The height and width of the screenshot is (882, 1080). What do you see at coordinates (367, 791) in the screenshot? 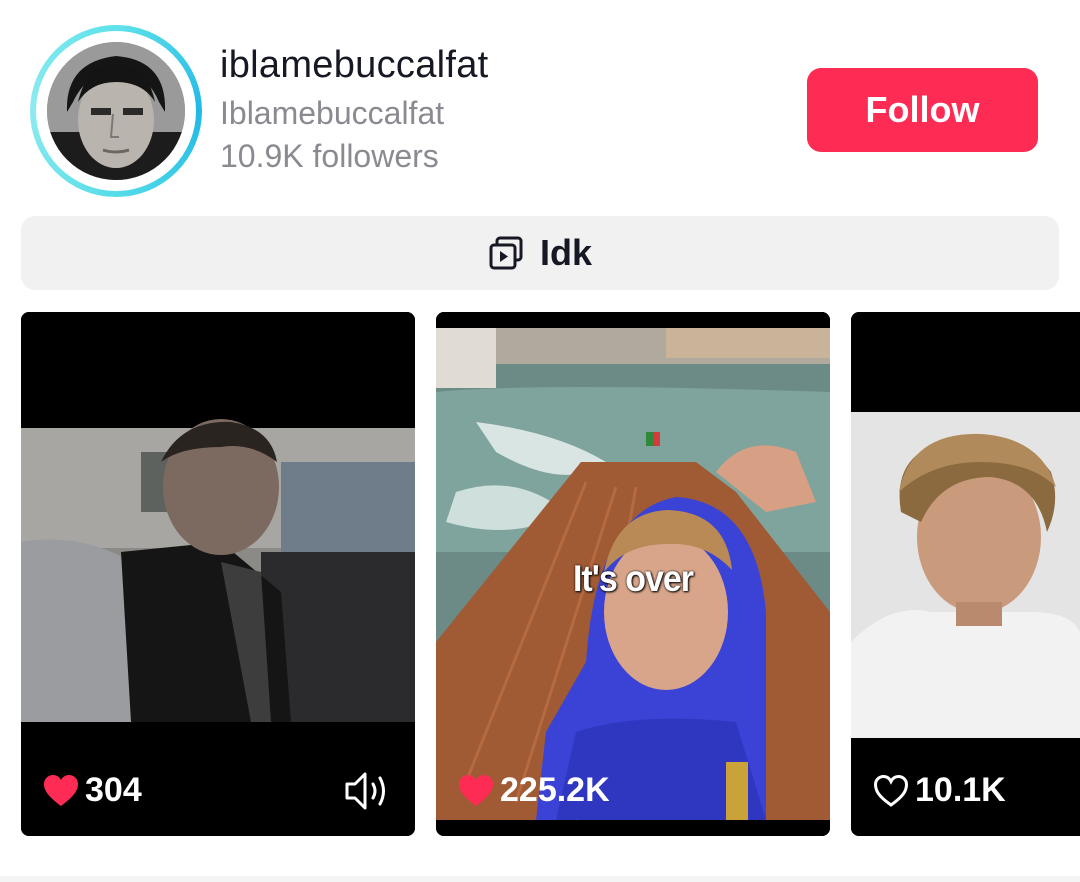
I see `volume-icon` at bounding box center [367, 791].